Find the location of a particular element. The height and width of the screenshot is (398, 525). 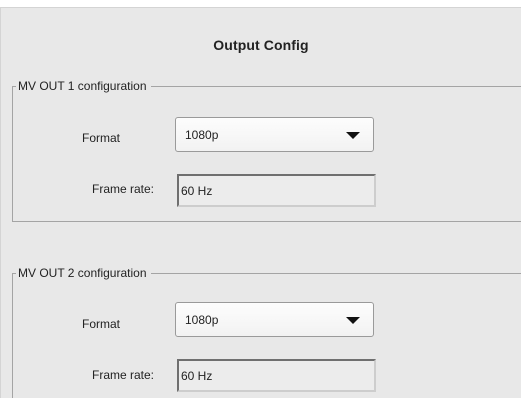

page-title: Output Config is located at coordinates (261, 45).